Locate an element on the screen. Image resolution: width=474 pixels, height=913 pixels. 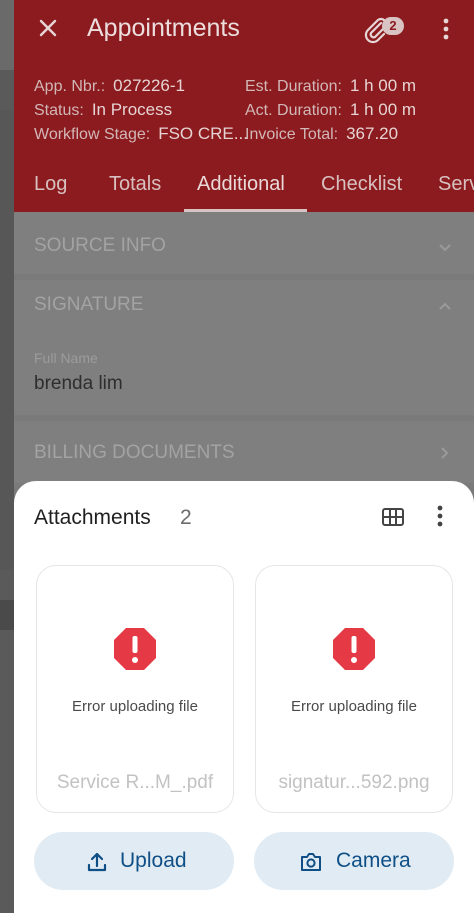
status-value: In Process is located at coordinates (132, 109).